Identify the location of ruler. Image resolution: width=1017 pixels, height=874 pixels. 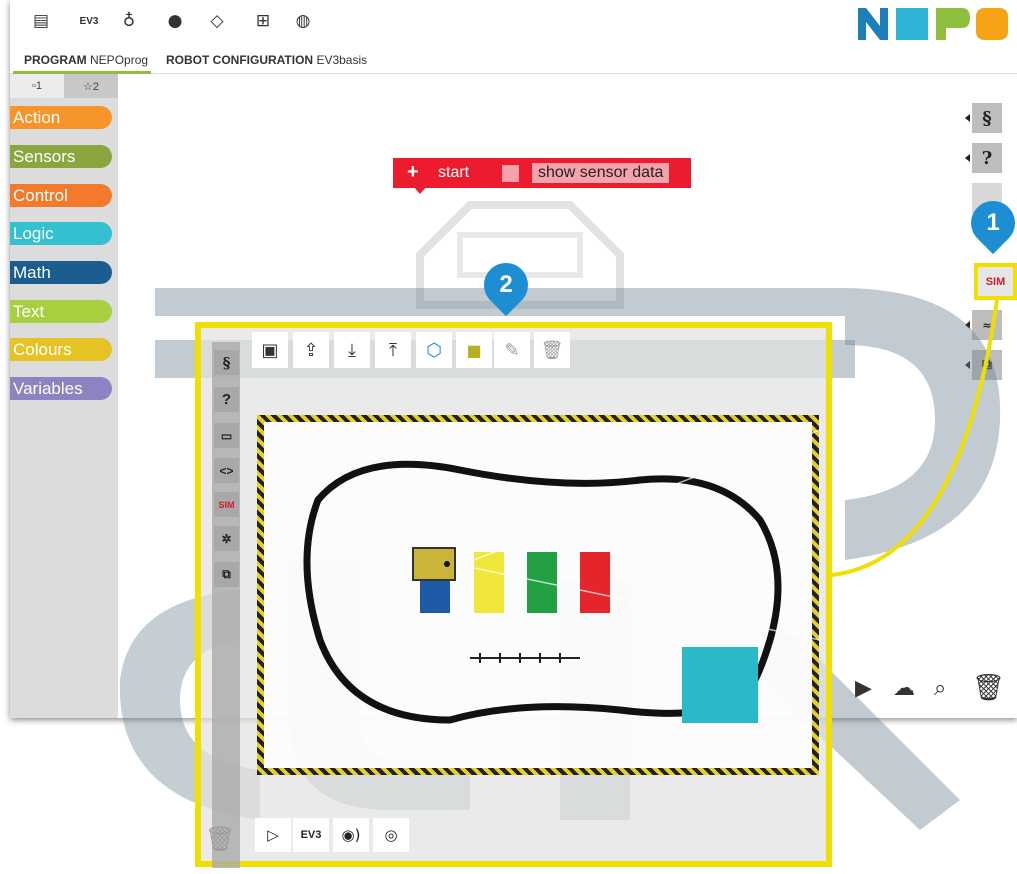
(525, 658).